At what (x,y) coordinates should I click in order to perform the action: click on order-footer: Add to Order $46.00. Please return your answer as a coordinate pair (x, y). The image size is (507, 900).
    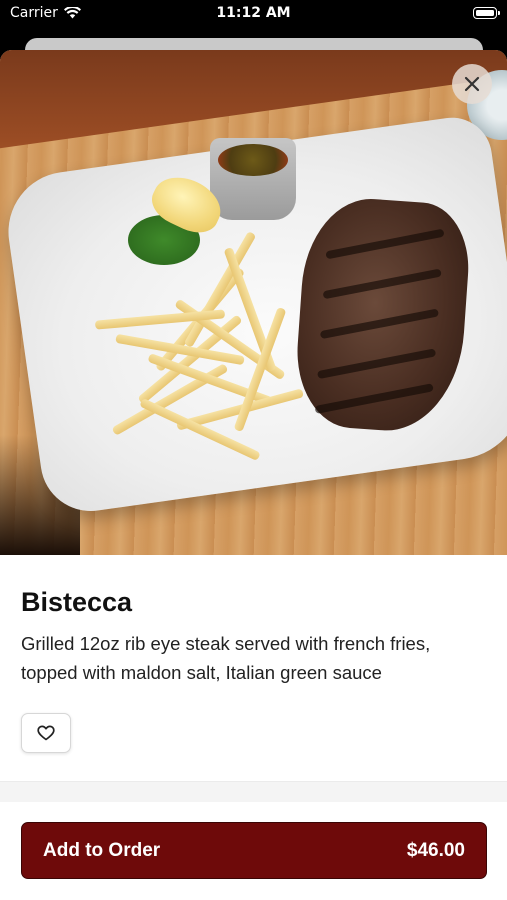
    Looking at the image, I should click on (253, 851).